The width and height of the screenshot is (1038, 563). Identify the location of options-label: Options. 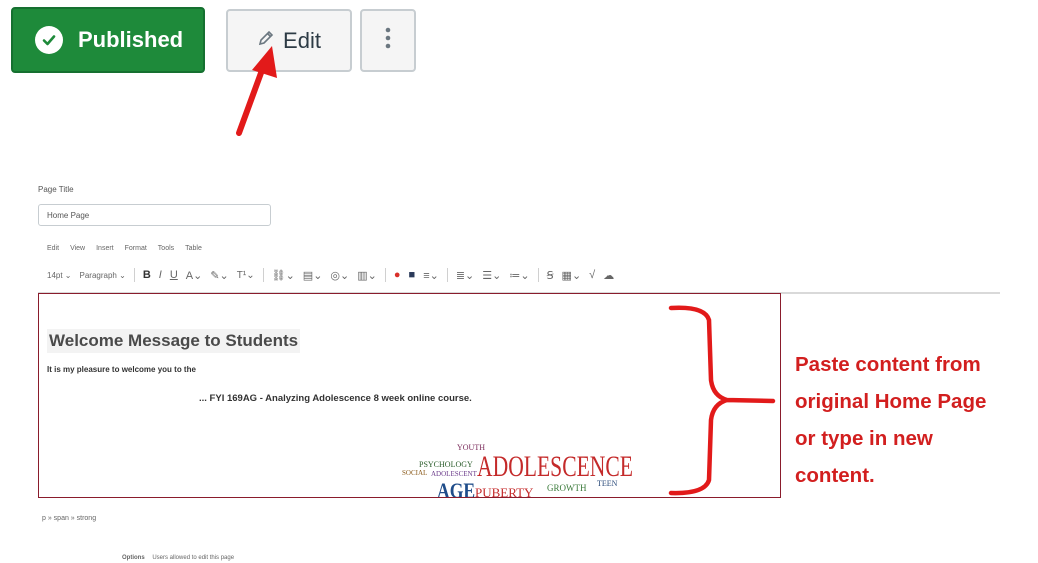
(133, 558).